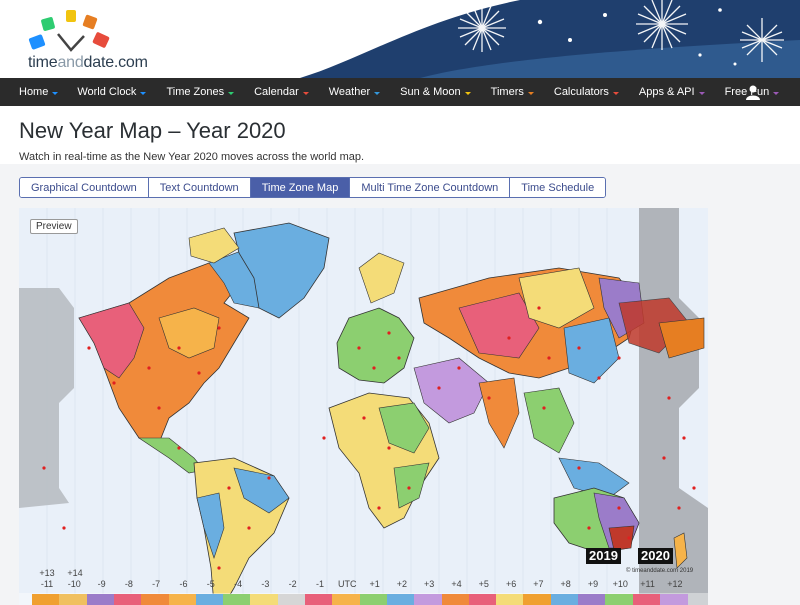 The image size is (800, 605). I want to click on tz-label-top: +13, so click(47, 573).